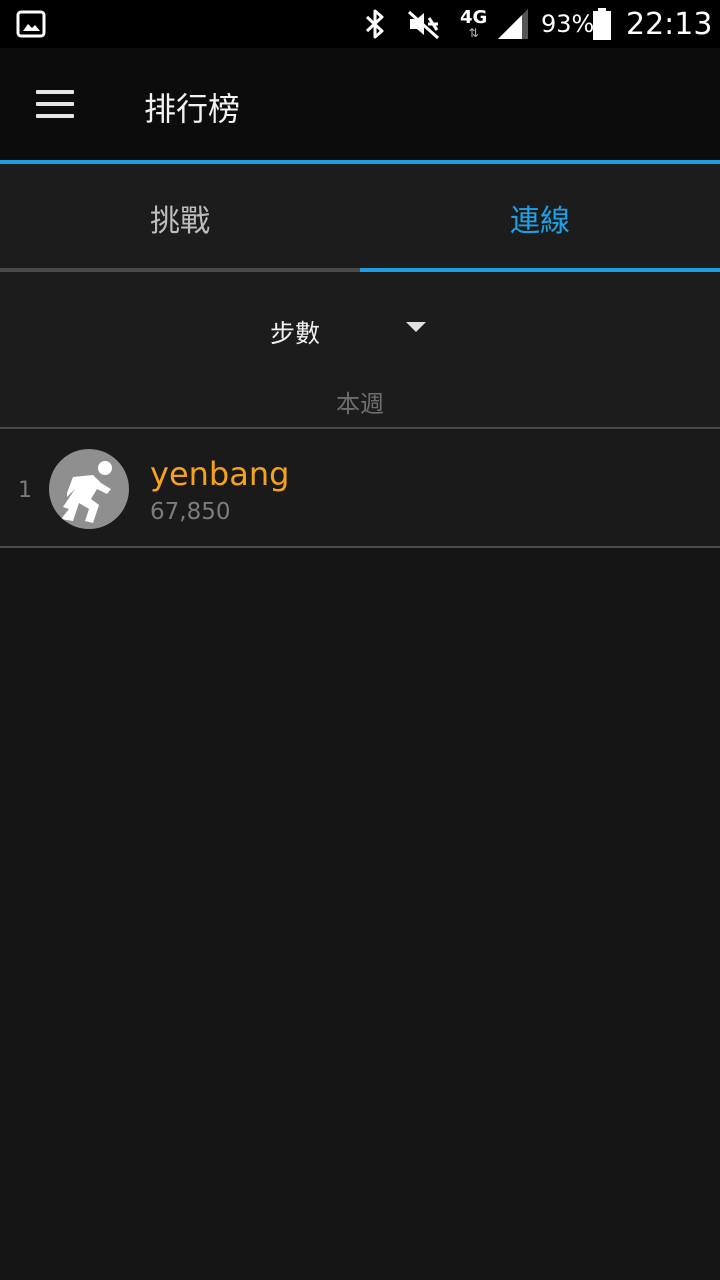 The height and width of the screenshot is (1280, 720). Describe the element at coordinates (360, 547) in the screenshot. I see `divider-bottom` at that location.